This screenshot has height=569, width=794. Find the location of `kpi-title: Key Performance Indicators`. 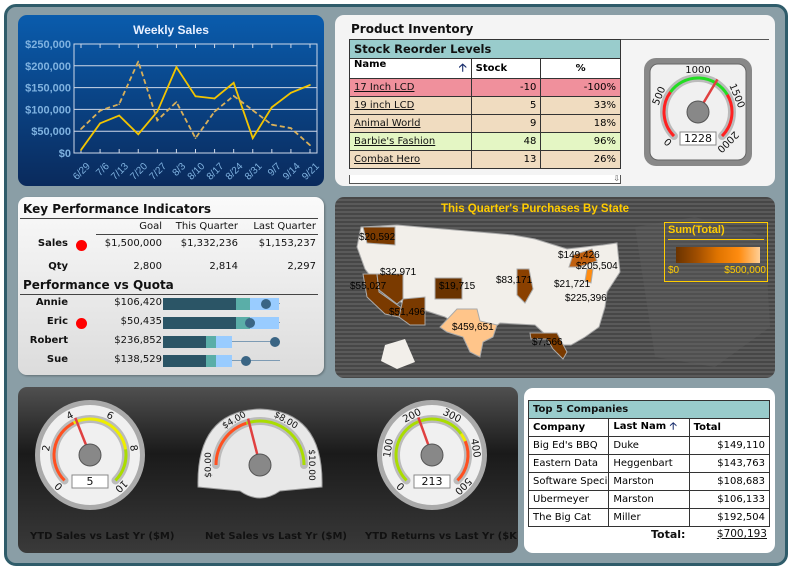

kpi-title: Key Performance Indicators is located at coordinates (117, 209).